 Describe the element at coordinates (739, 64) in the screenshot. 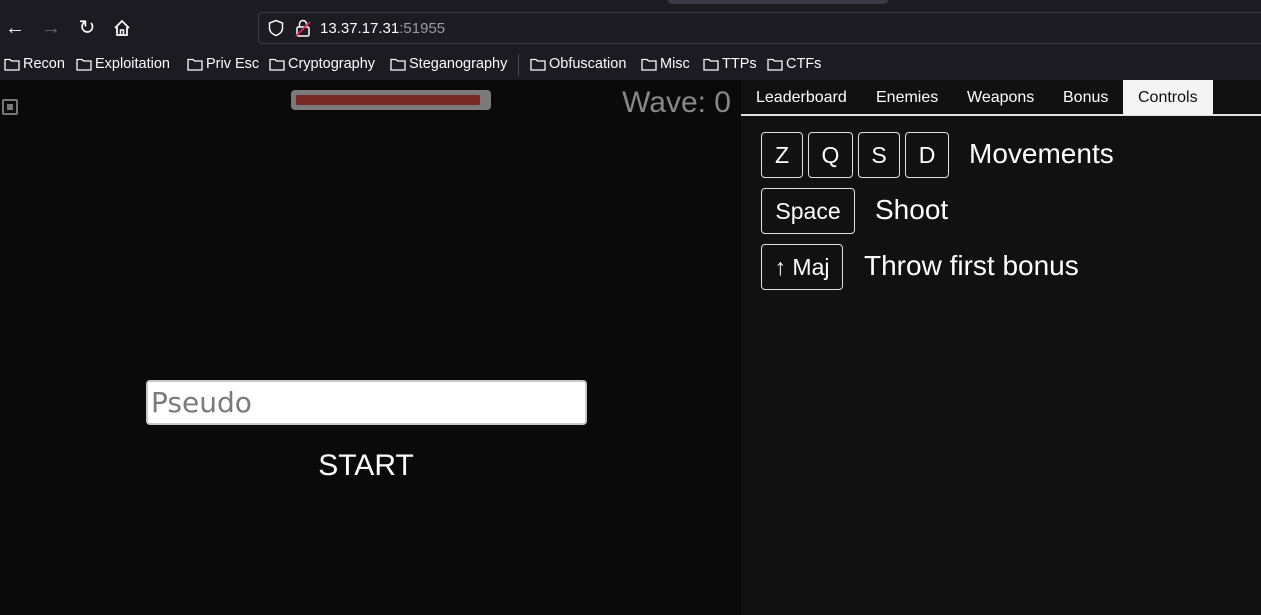

I see `bookmark-label: TTPs` at that location.